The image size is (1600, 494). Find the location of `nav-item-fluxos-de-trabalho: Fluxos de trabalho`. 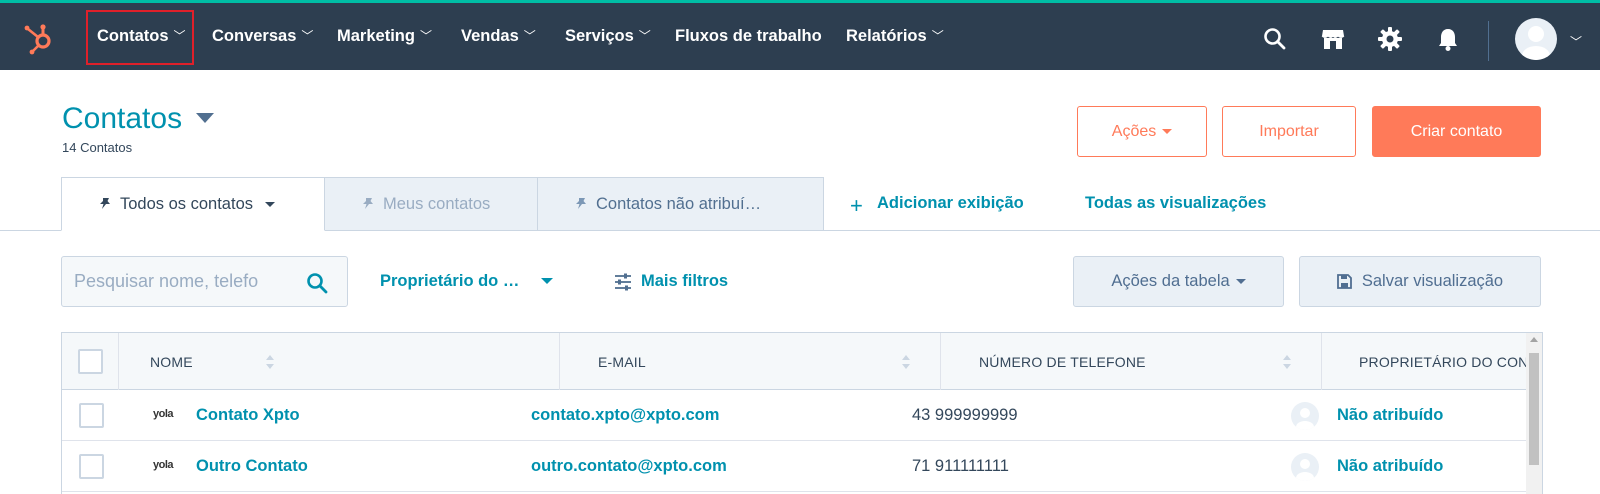

nav-item-fluxos-de-trabalho: Fluxos de trabalho is located at coordinates (748, 36).